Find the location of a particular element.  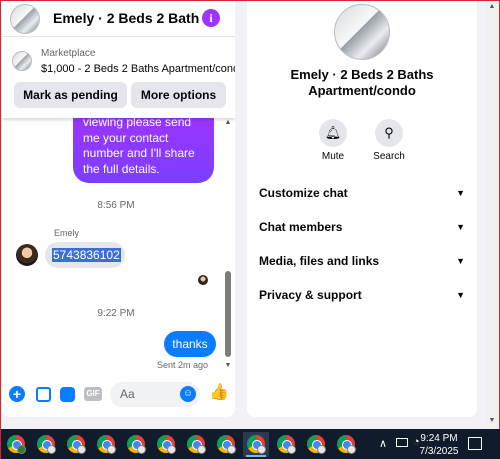

media-files-links-row: Media, files and links ▼ is located at coordinates (363, 261).